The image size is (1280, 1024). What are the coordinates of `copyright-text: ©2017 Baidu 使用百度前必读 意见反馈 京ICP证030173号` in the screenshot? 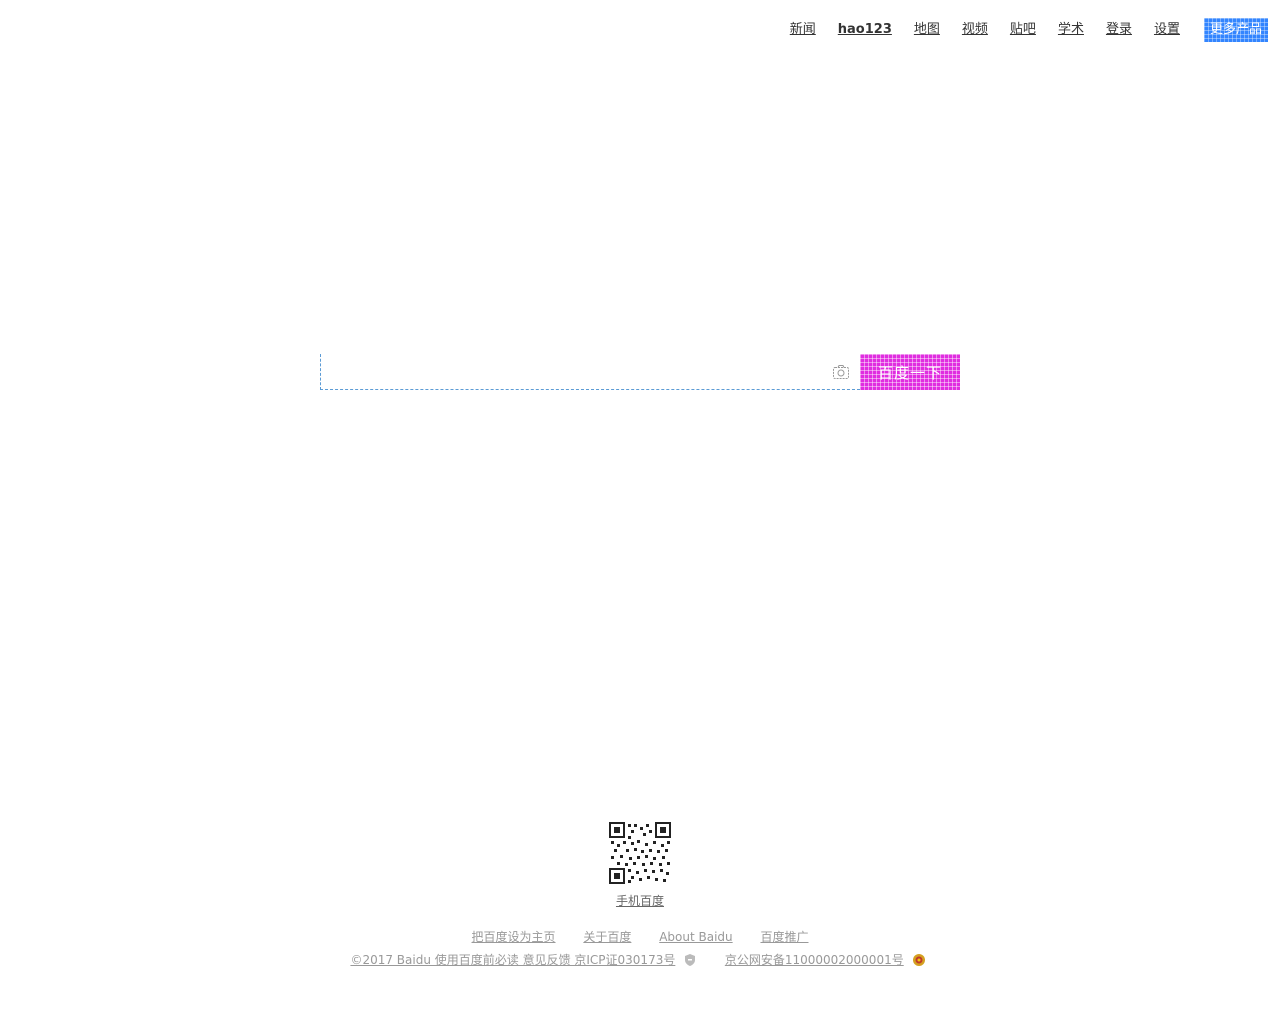 It's located at (512, 960).